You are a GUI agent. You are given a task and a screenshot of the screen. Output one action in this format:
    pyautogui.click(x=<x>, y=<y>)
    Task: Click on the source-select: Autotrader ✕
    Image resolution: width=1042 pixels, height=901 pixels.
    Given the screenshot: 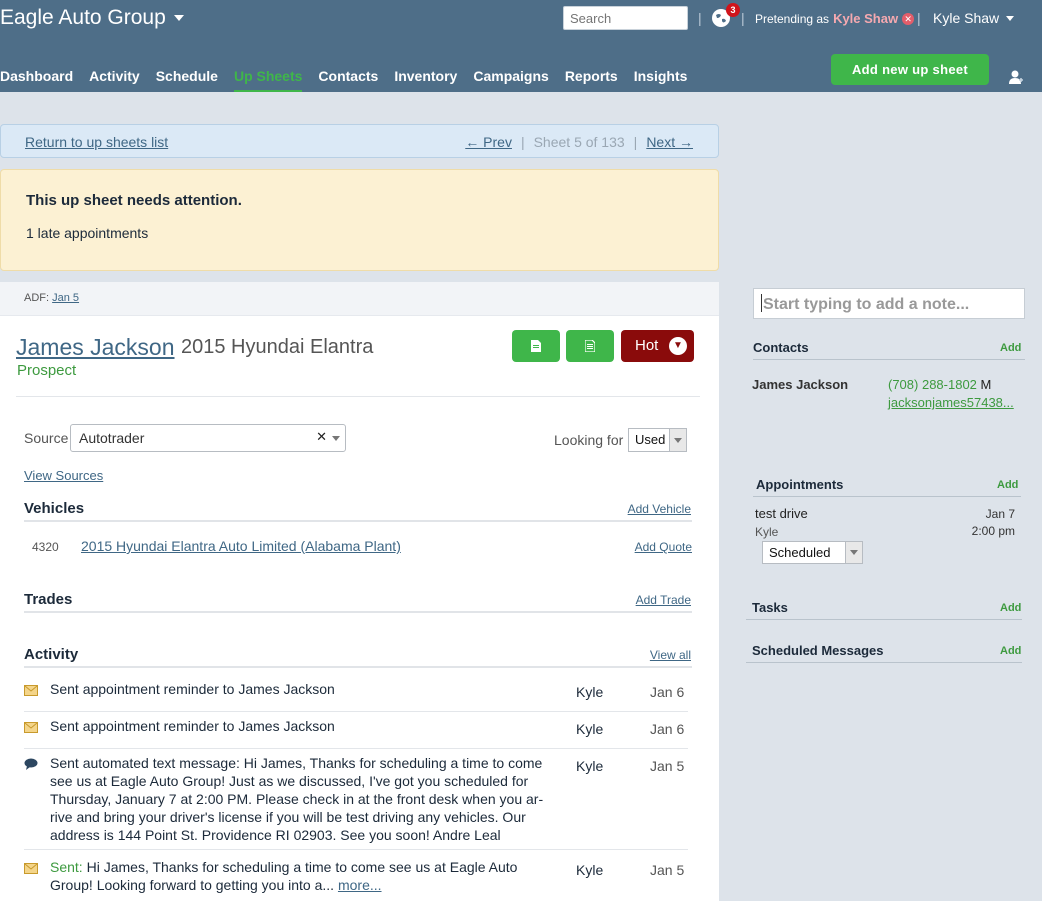 What is the action you would take?
    pyautogui.click(x=208, y=438)
    